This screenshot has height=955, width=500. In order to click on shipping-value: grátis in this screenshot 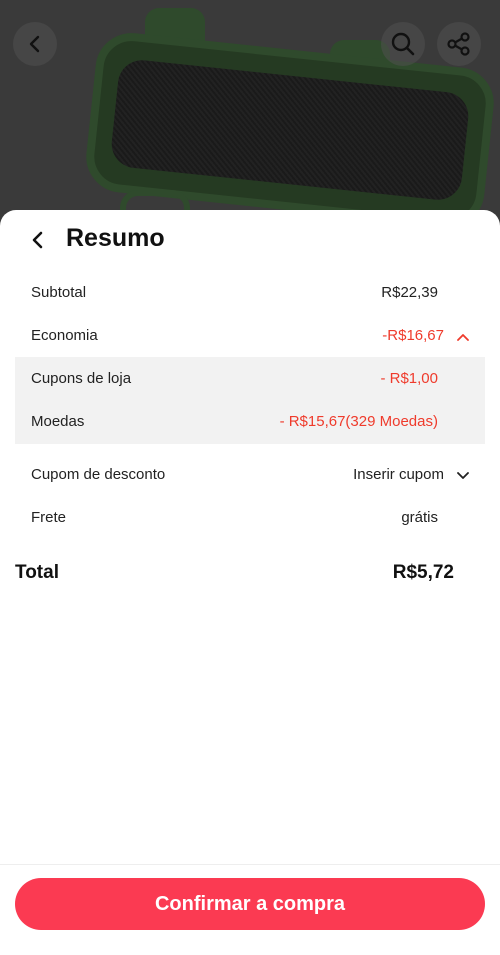, I will do `click(419, 517)`.